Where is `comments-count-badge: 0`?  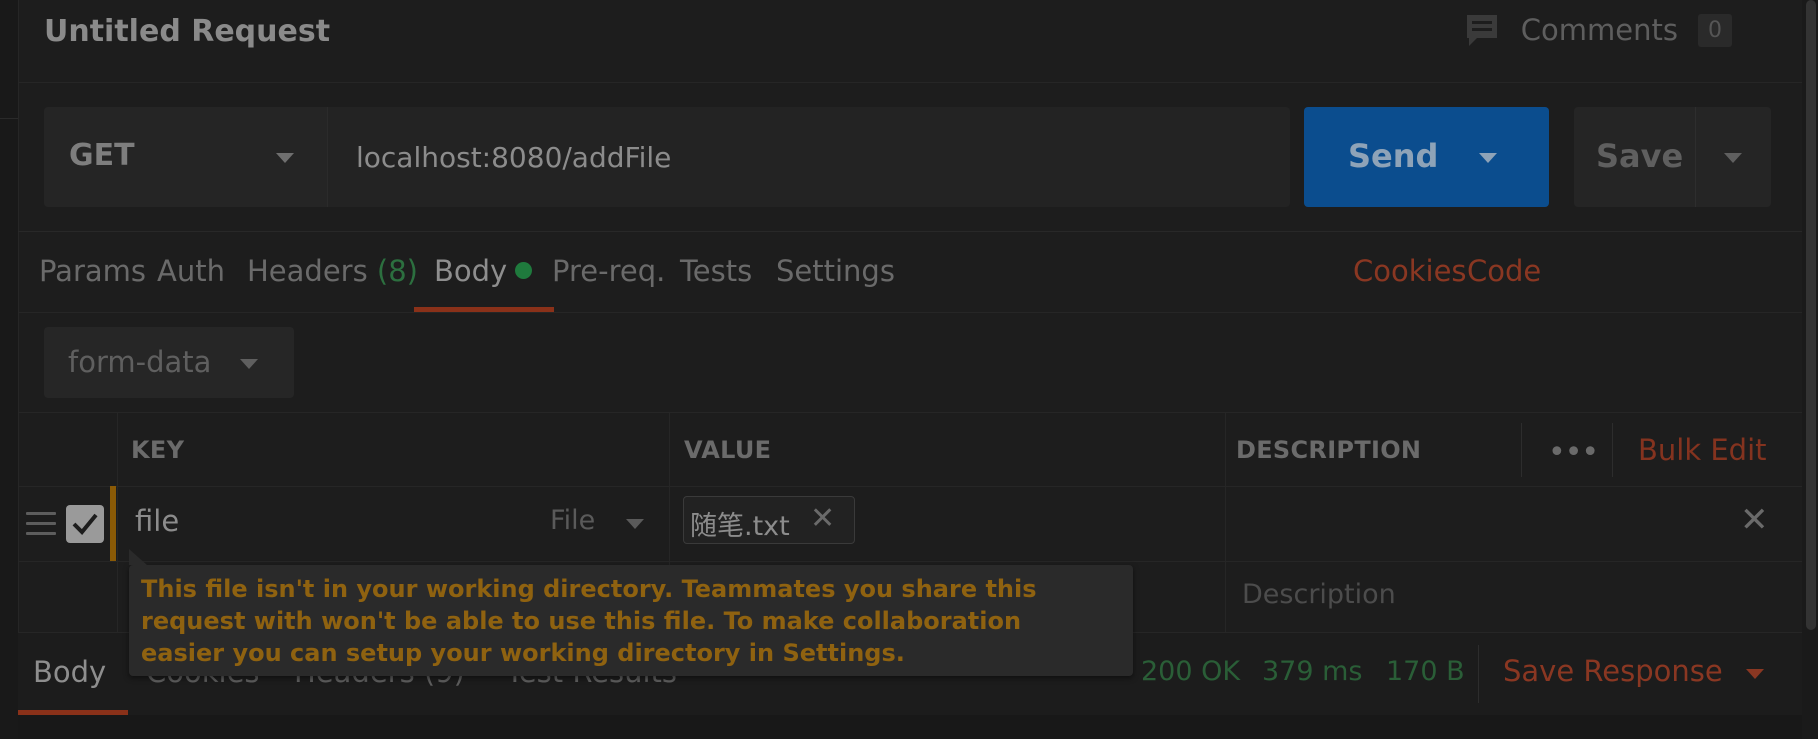
comments-count-badge: 0 is located at coordinates (1715, 30).